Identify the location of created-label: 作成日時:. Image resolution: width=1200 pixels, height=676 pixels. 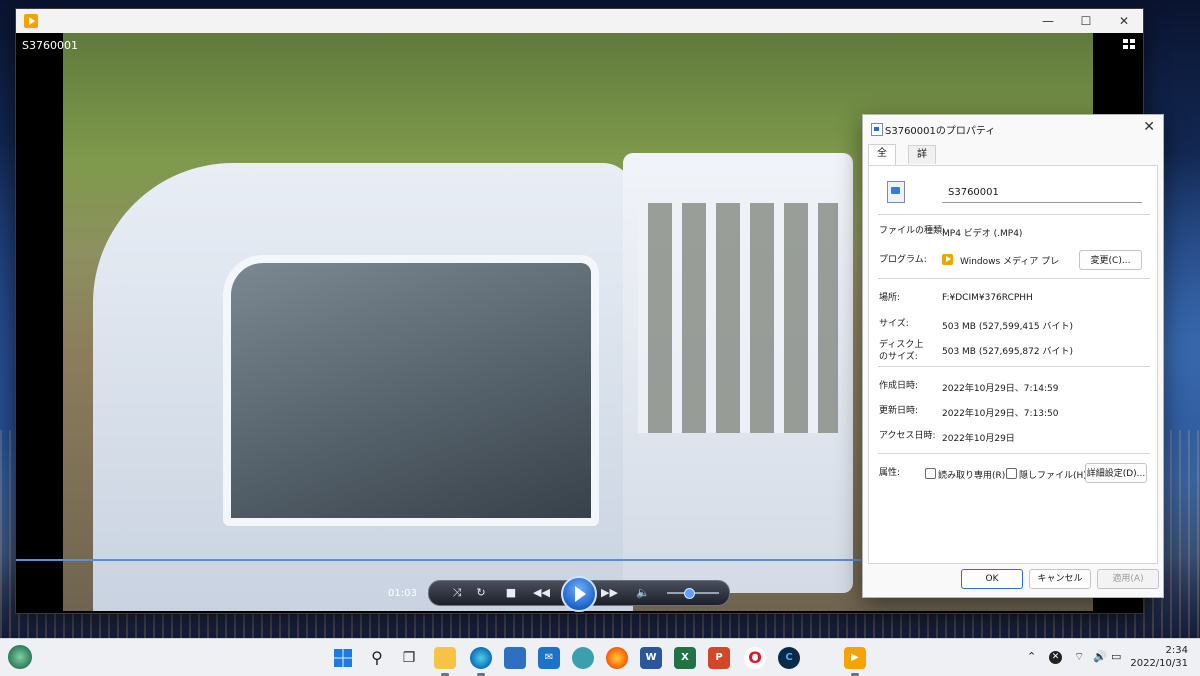
(899, 386).